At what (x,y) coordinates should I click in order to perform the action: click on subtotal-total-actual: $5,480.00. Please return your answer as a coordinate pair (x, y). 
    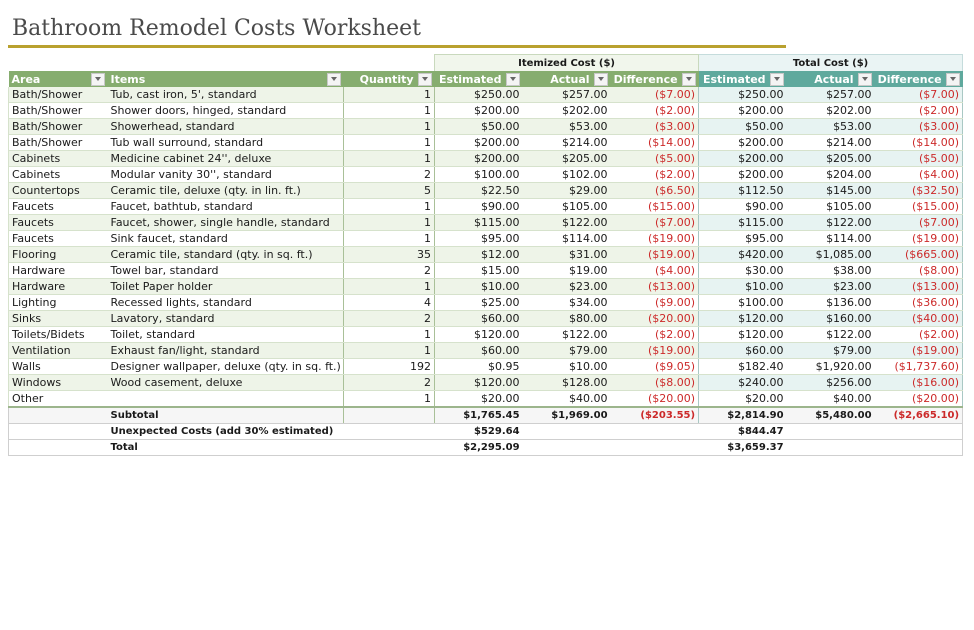
    Looking at the image, I should click on (830, 415).